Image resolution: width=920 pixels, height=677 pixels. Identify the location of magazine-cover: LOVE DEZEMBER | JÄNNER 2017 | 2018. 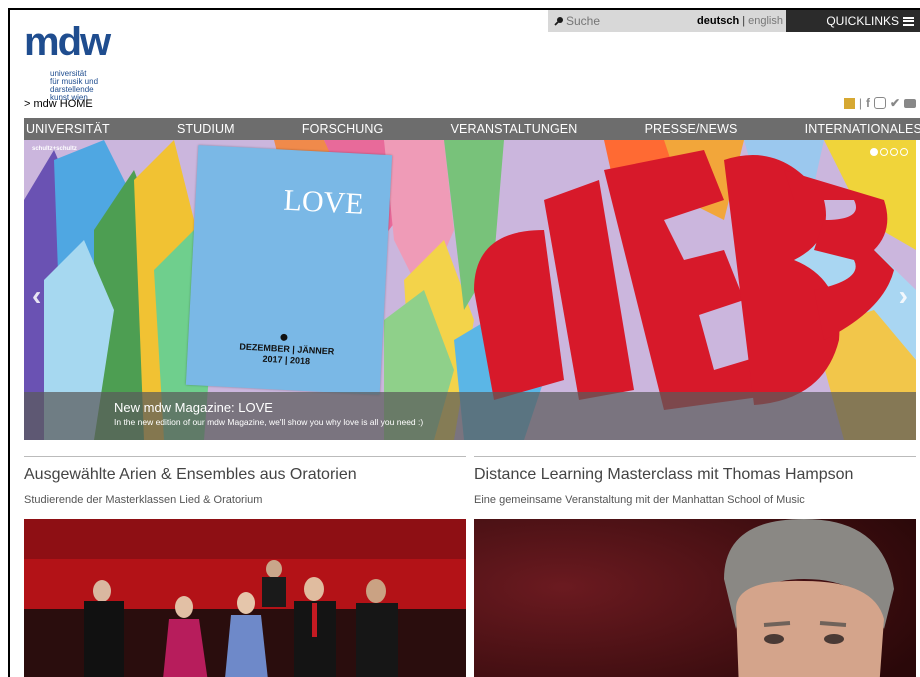
(289, 270).